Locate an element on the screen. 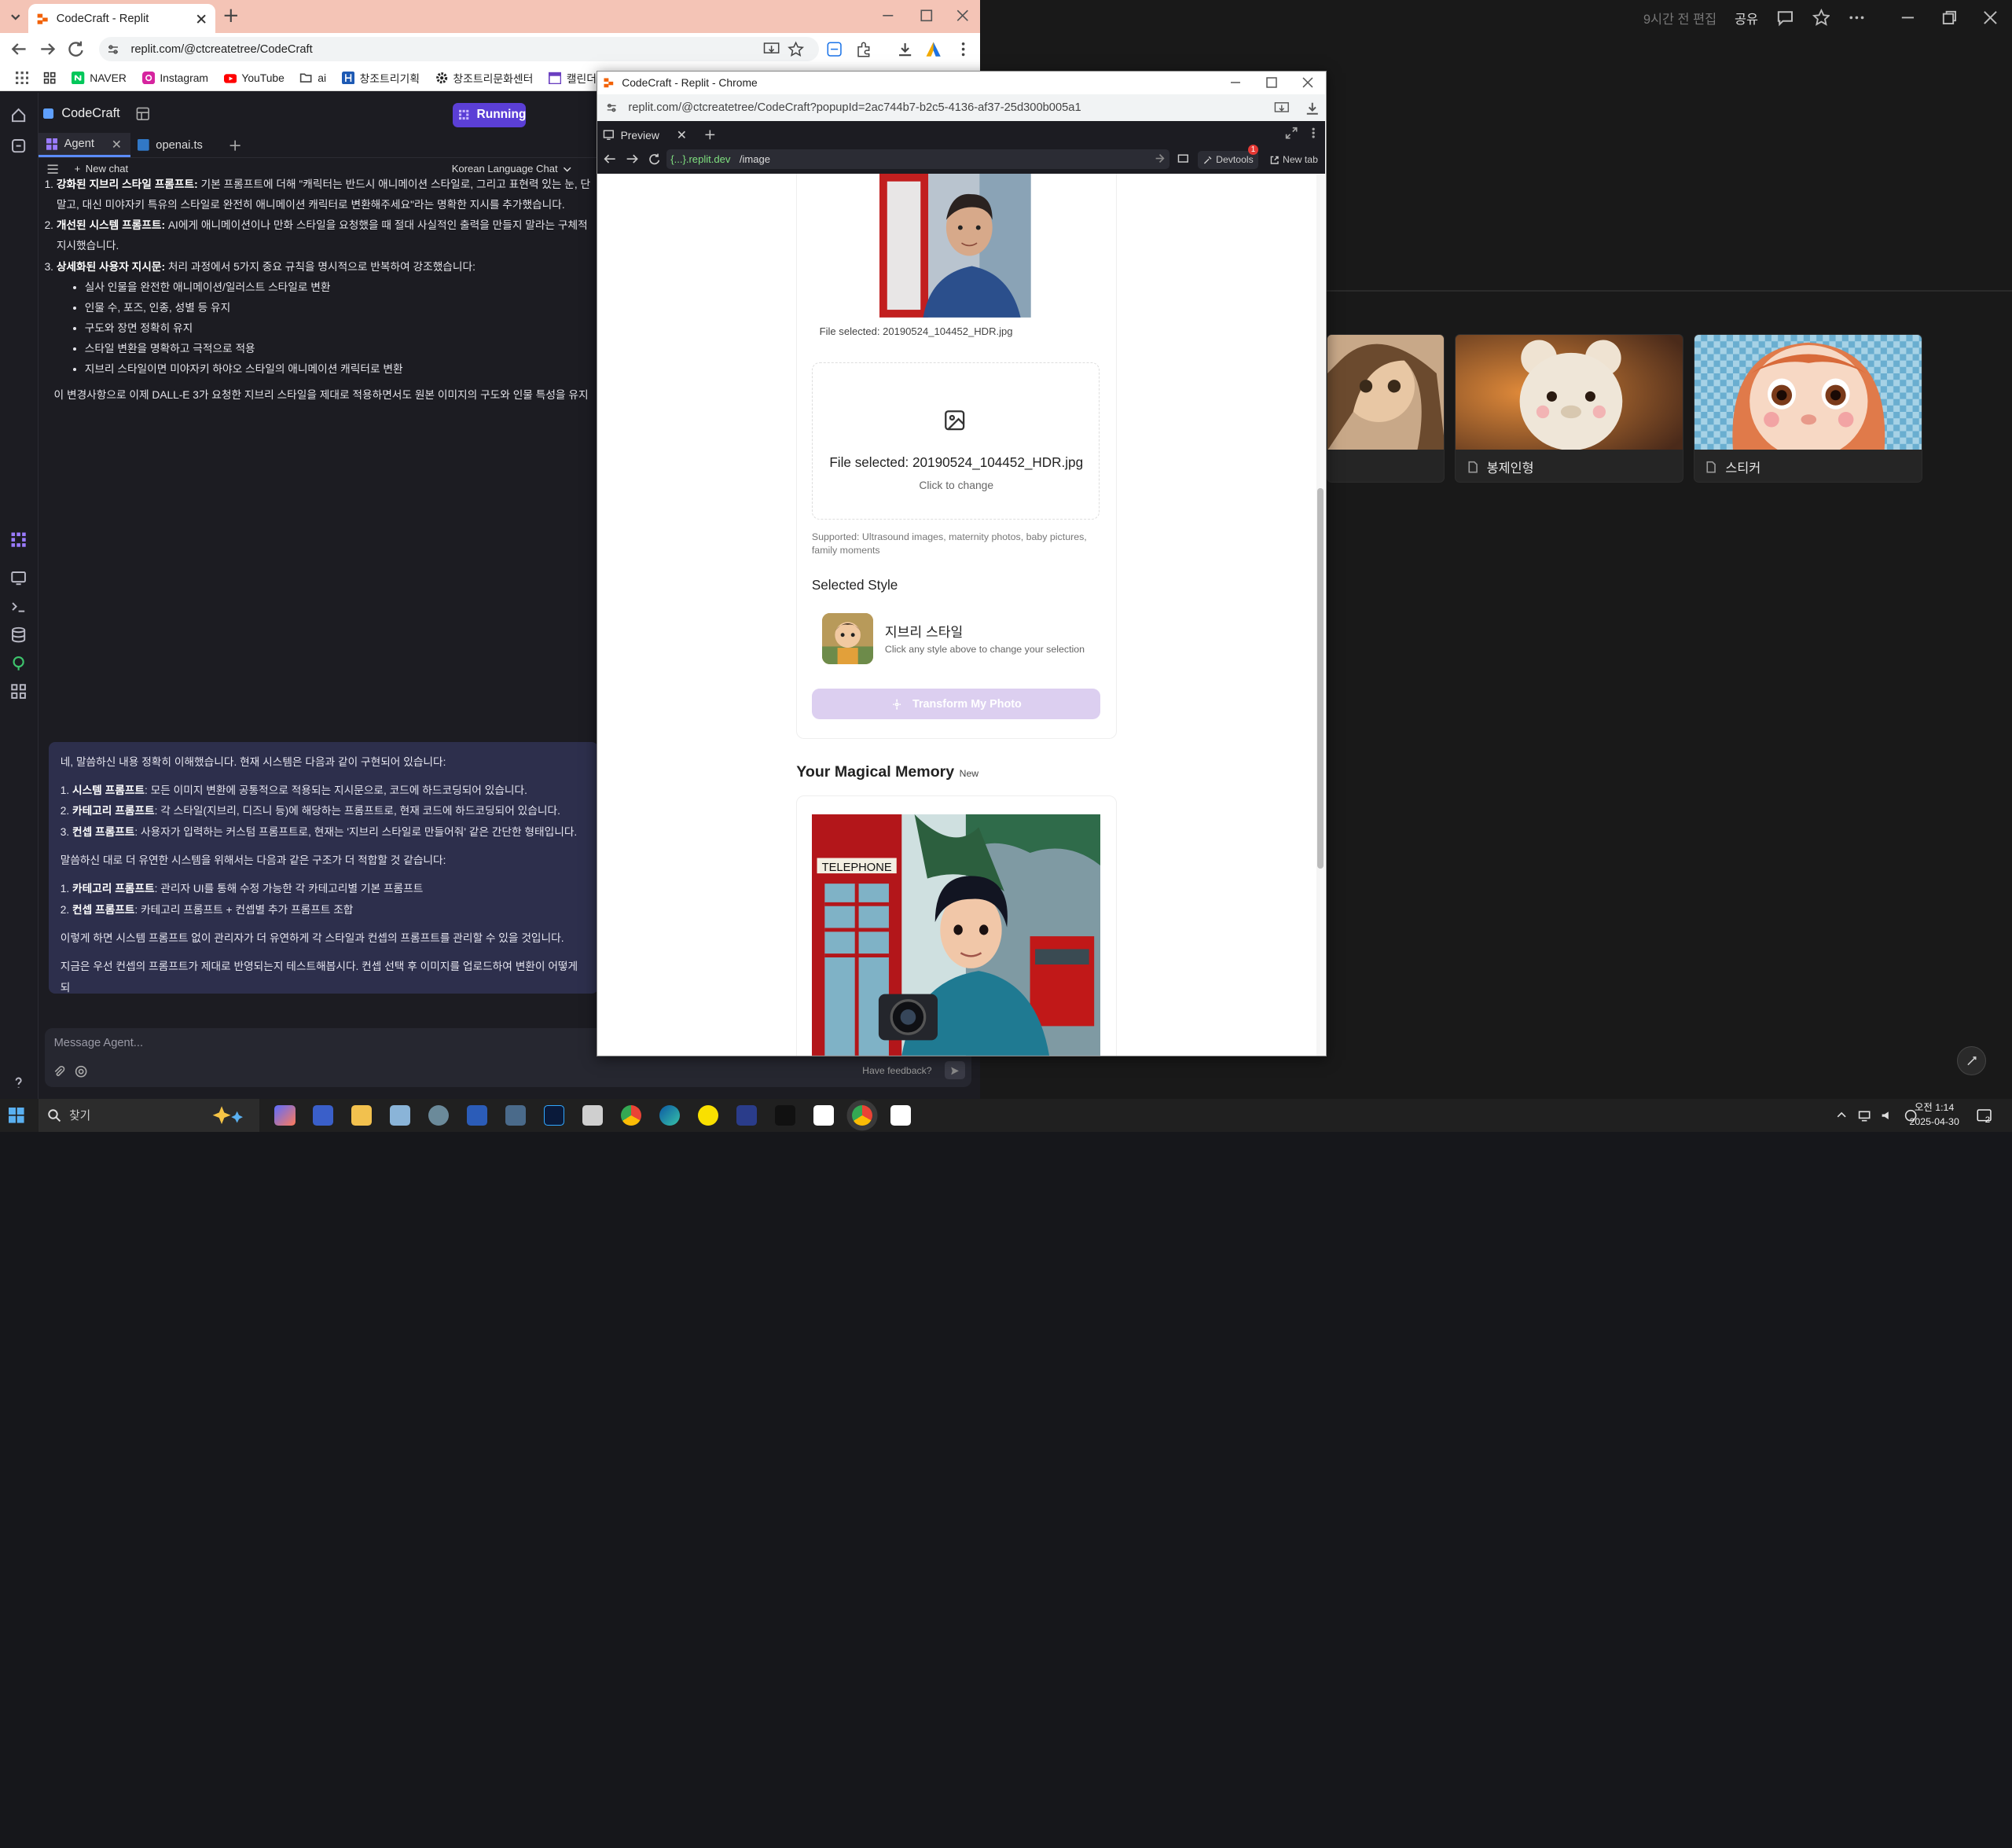  bookmark-star-icon is located at coordinates (796, 49).